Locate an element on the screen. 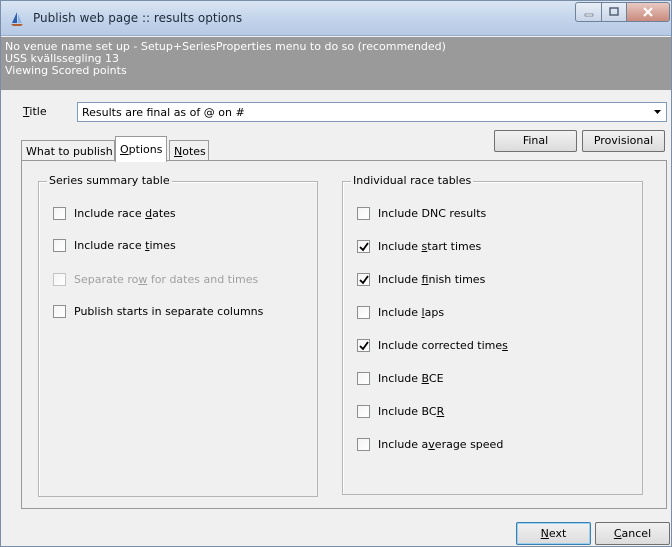 This screenshot has width=672, height=547. sailboat-icon is located at coordinates (17, 19).